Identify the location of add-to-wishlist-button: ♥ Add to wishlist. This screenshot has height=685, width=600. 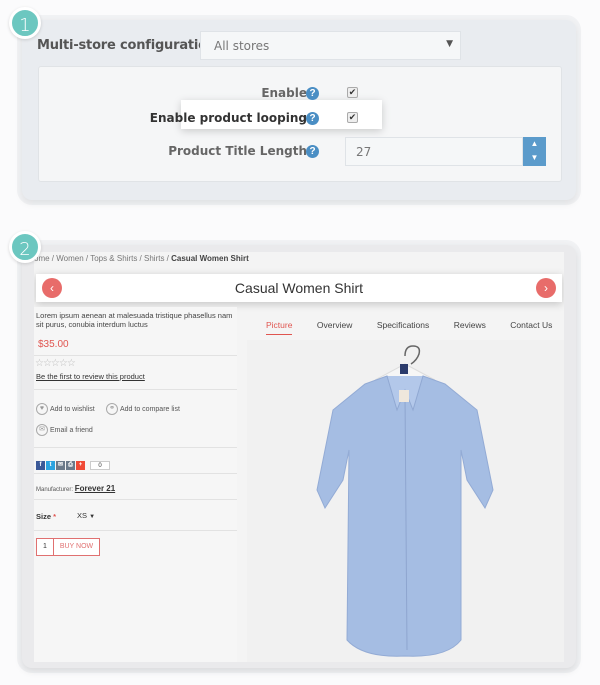
(65, 409).